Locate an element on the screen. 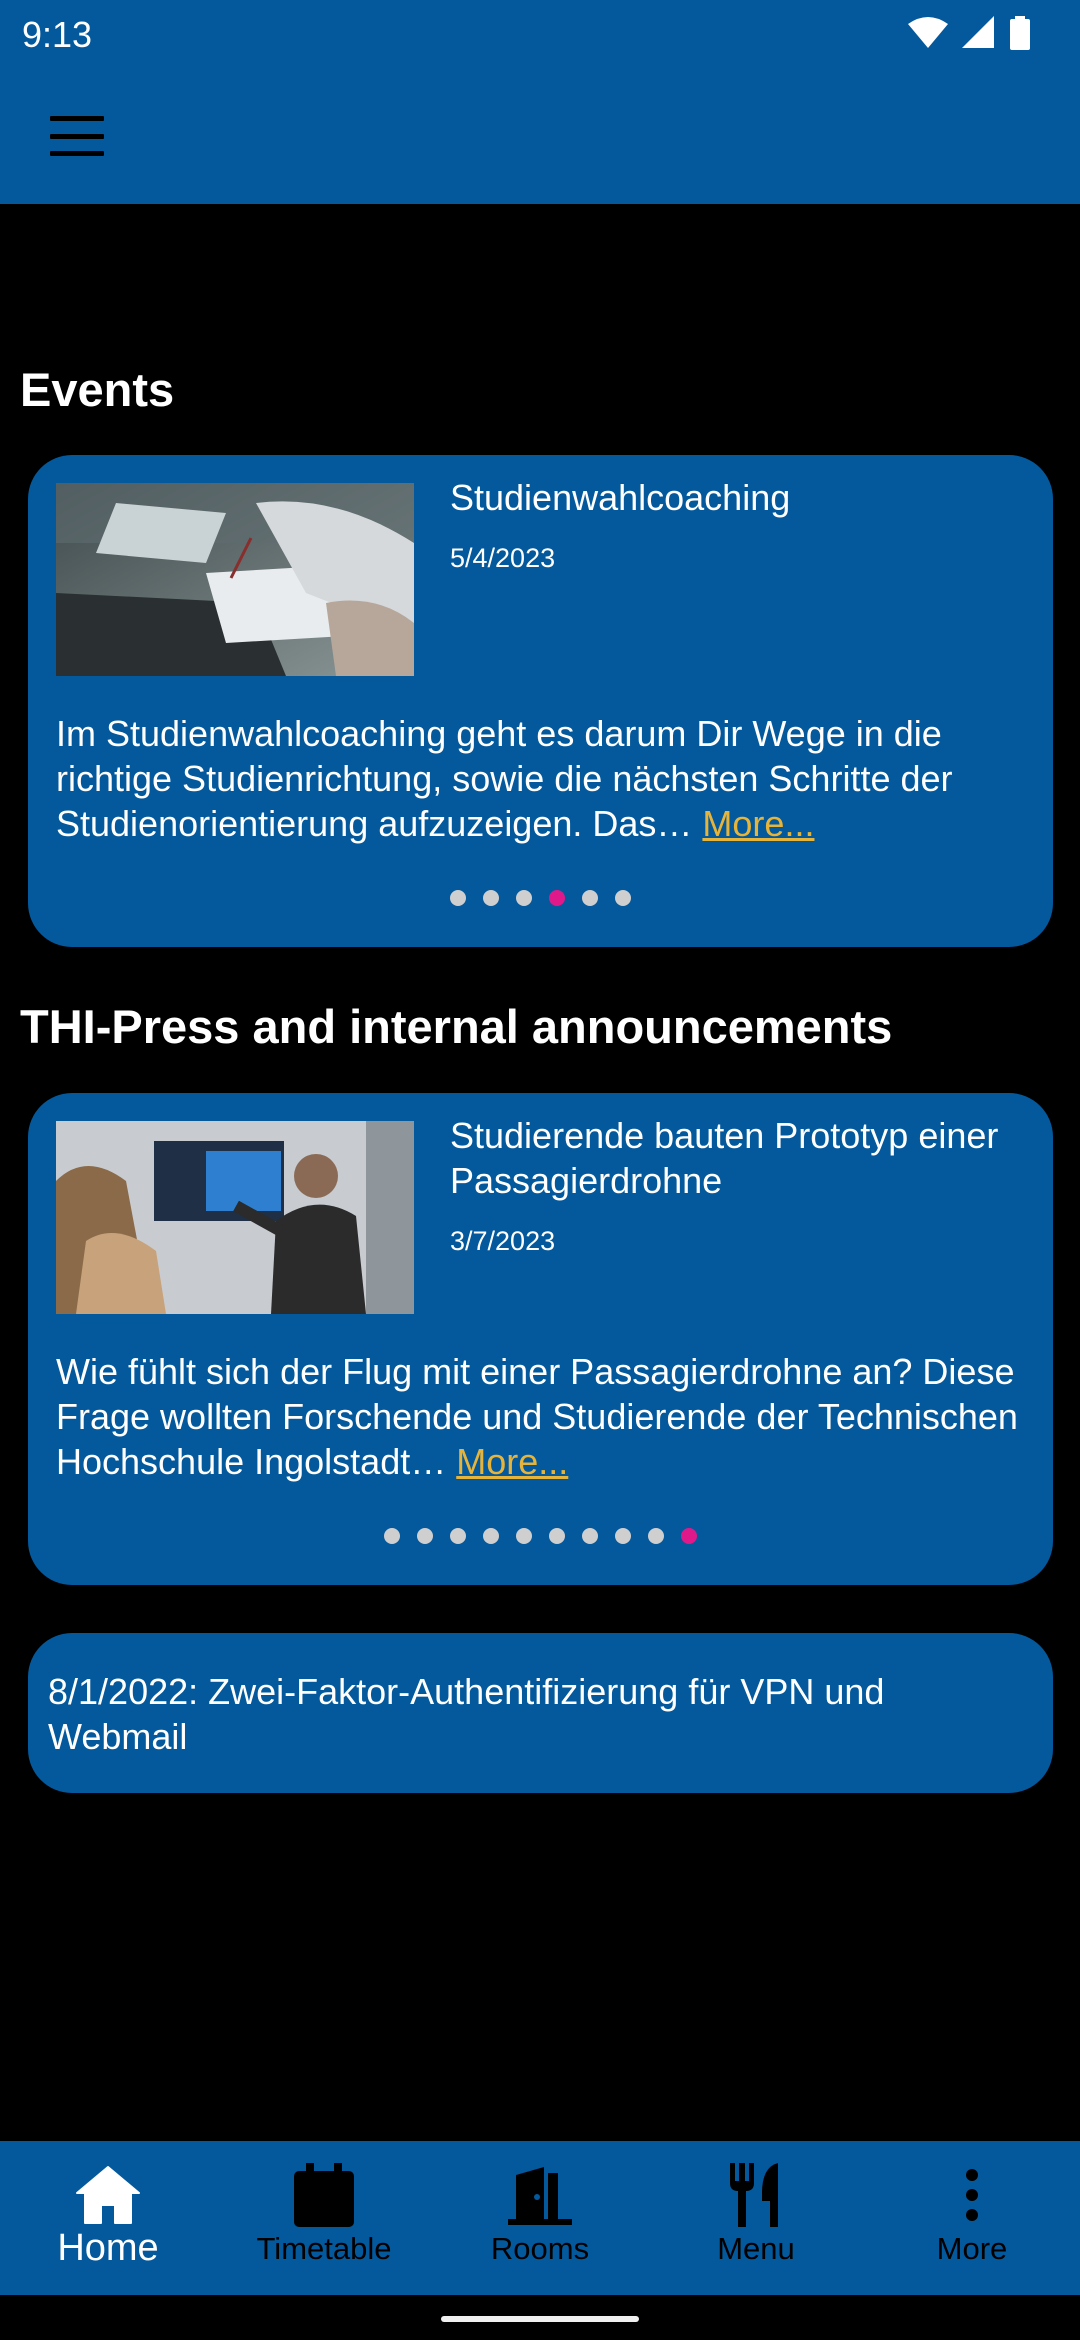  nav-menu: Menu is located at coordinates (756, 2218).